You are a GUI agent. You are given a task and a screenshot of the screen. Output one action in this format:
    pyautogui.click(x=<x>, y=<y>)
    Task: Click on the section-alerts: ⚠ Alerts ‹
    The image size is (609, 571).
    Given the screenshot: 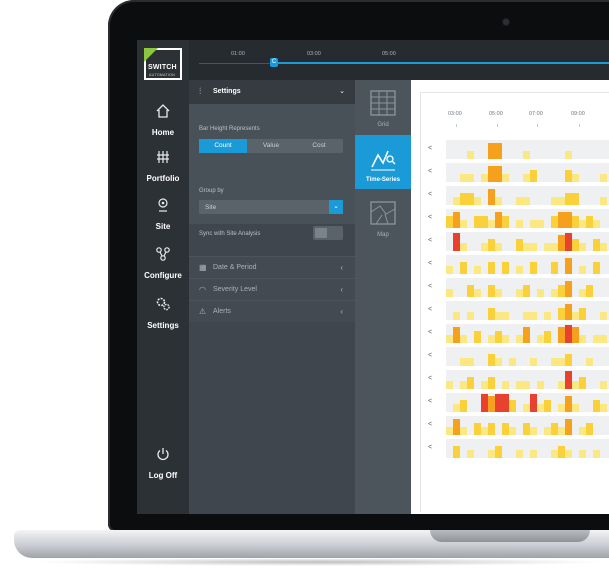 What is the action you would take?
    pyautogui.click(x=272, y=311)
    